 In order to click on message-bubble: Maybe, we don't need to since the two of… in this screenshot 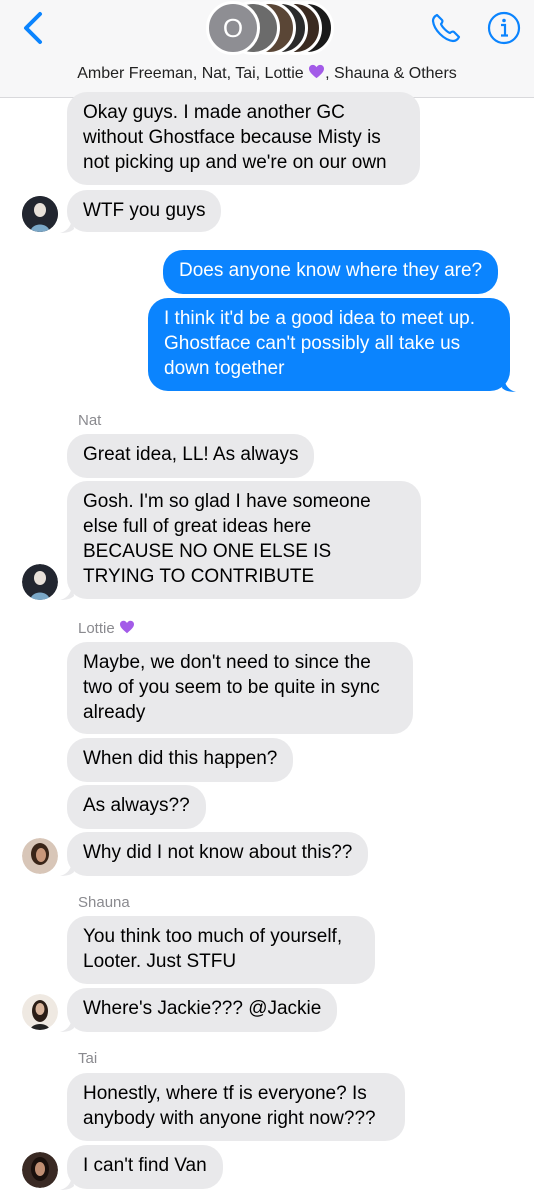, I will do `click(240, 688)`.